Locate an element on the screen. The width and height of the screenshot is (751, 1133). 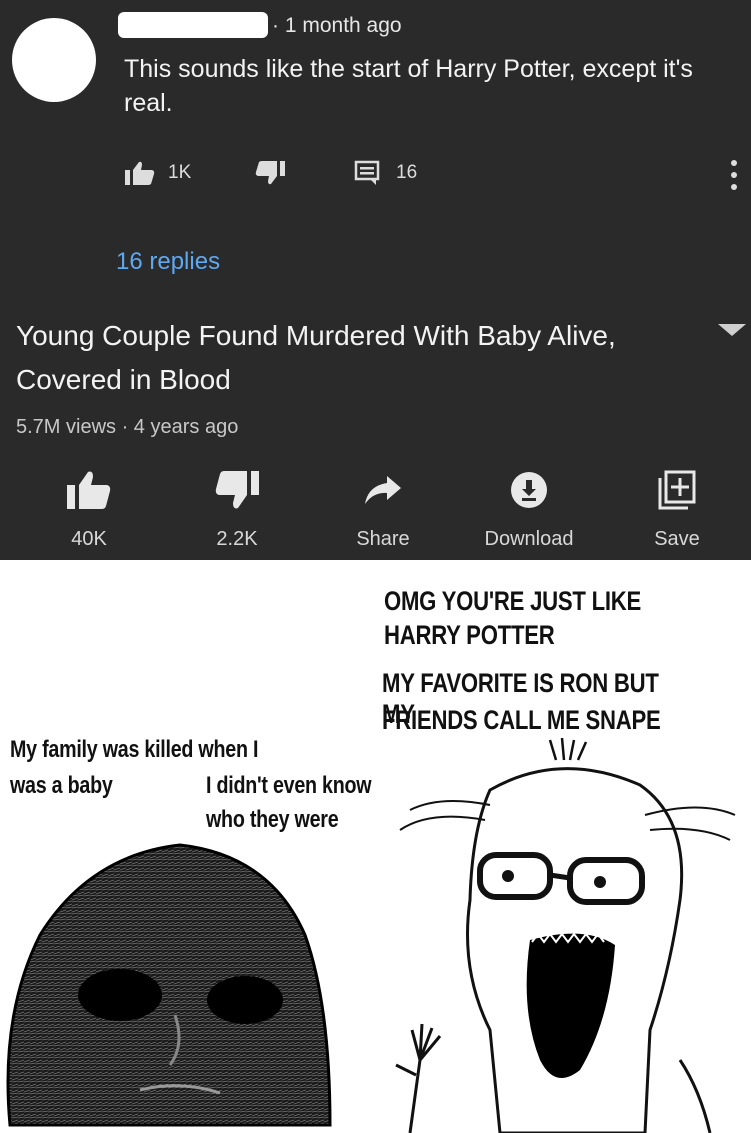
video-dislike-button: 2.2K is located at coordinates (237, 510).